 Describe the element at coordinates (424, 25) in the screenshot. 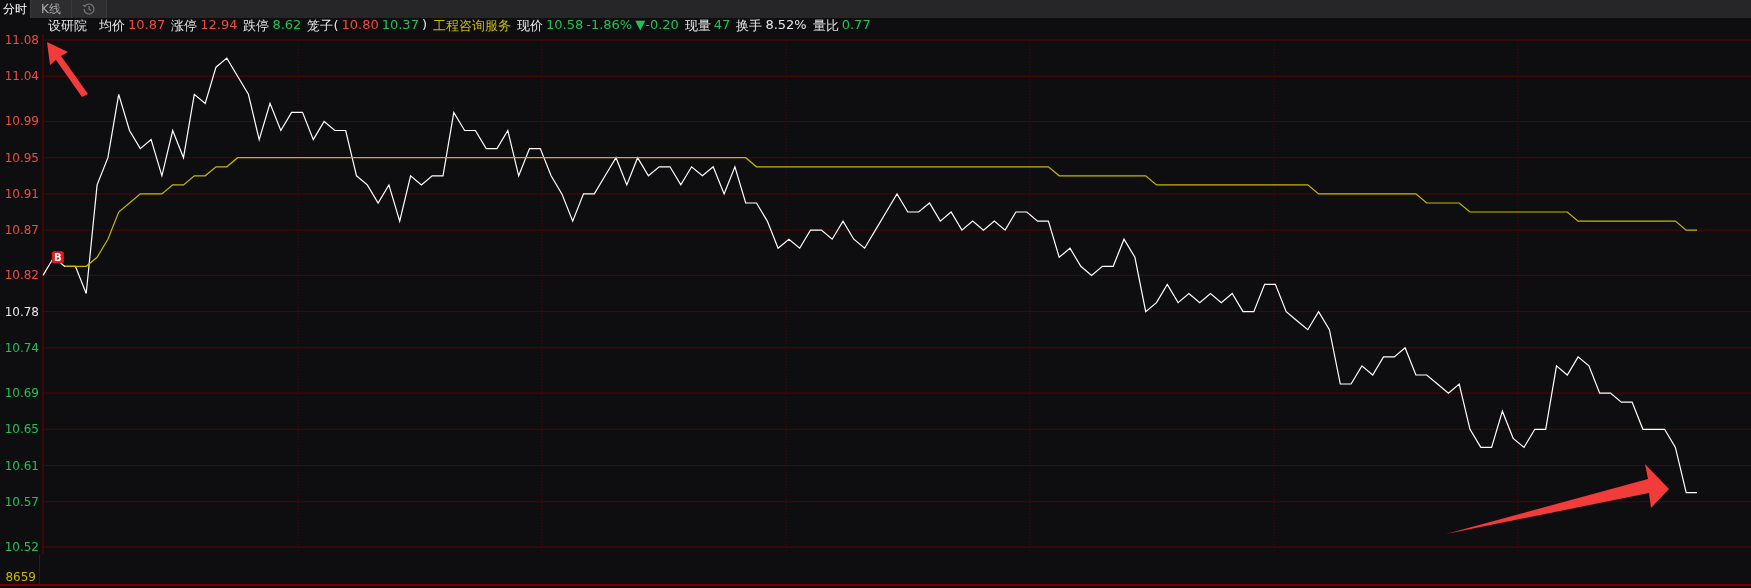

I see `stat-label: )` at that location.